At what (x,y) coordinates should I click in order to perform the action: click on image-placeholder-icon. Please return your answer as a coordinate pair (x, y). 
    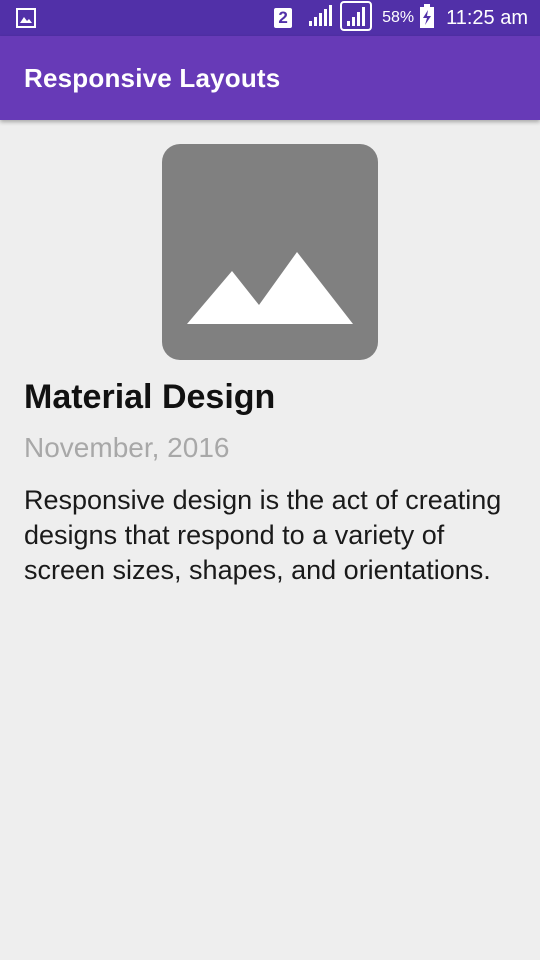
    Looking at the image, I should click on (270, 252).